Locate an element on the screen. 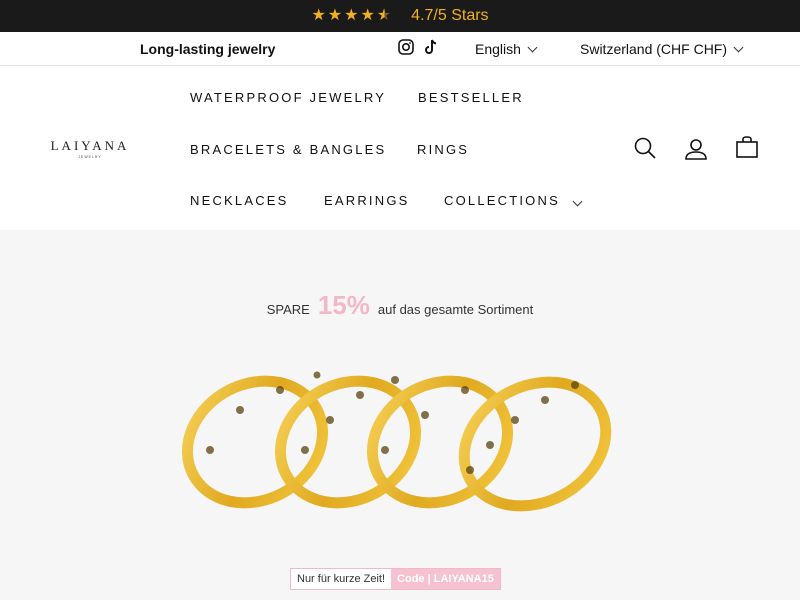 The image size is (800, 600). announcement-bar: ★ ★ ★ ★ ★ 4.7/5 Stars is located at coordinates (400, 16).